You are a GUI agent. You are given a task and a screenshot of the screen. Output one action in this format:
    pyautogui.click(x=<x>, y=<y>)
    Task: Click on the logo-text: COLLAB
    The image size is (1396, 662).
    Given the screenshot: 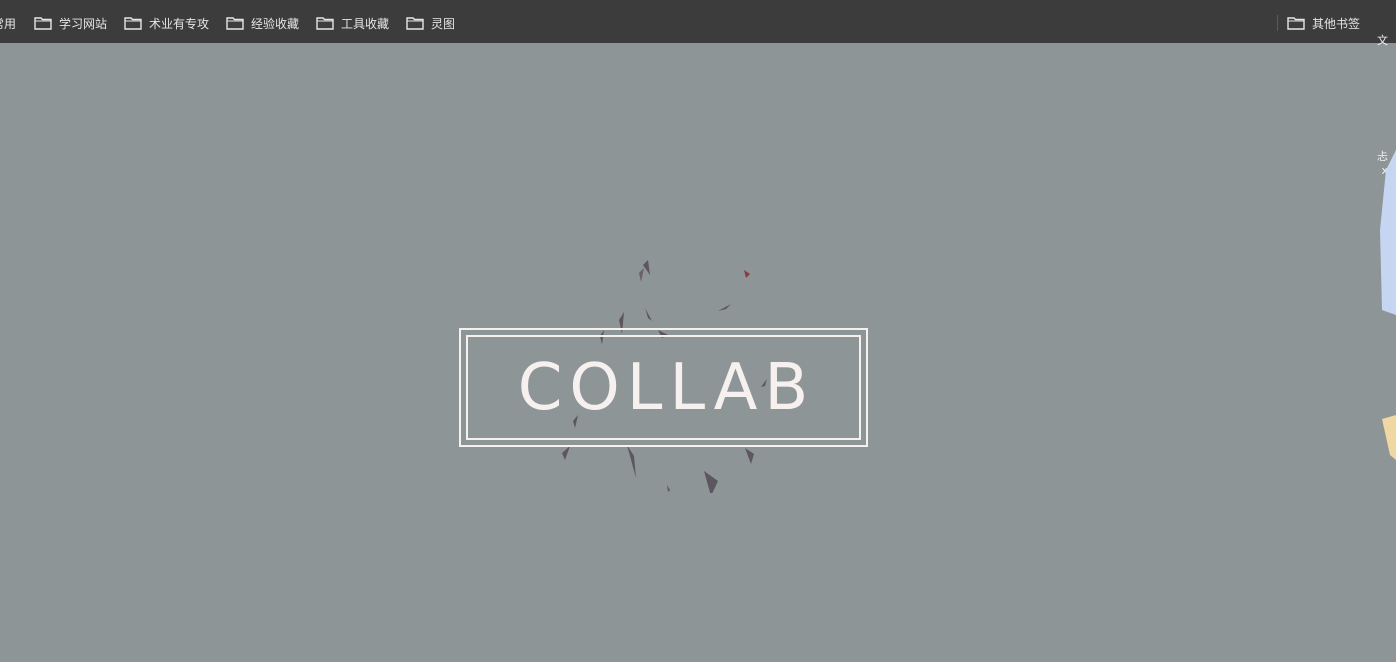 What is the action you would take?
    pyautogui.click(x=666, y=387)
    